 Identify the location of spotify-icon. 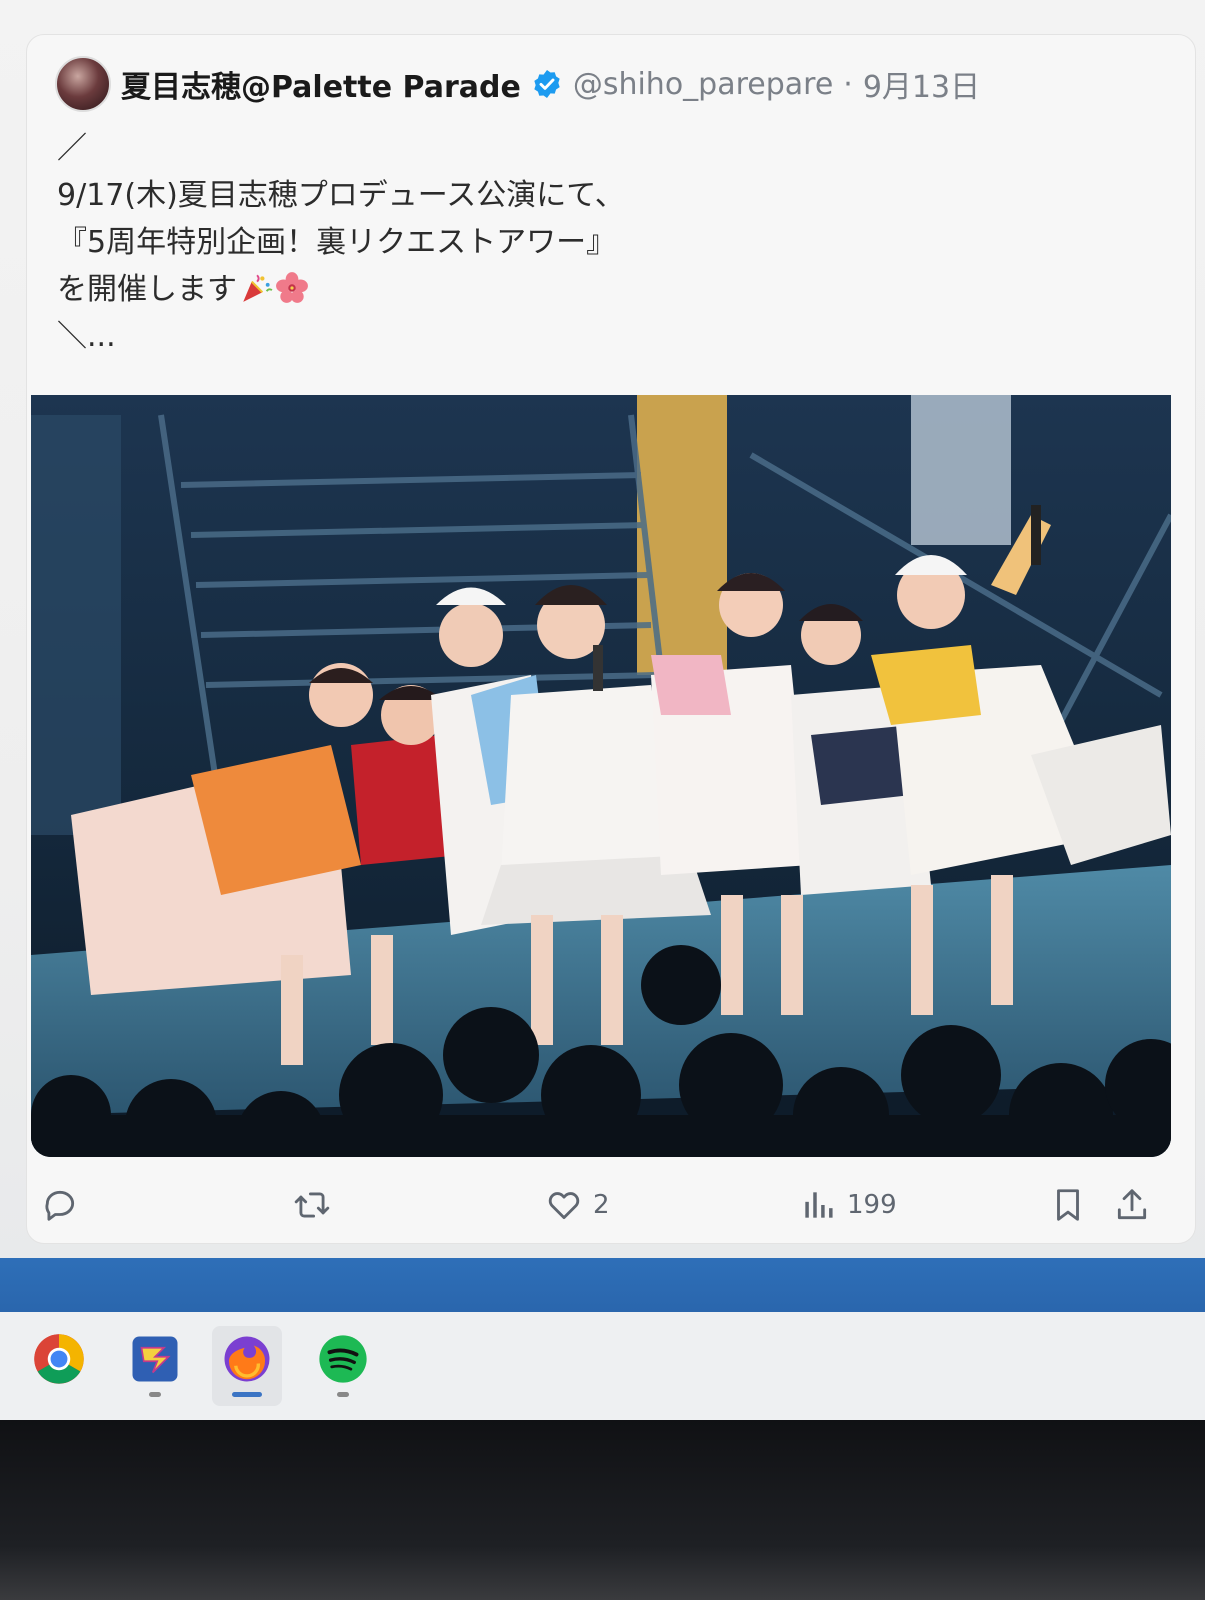
(343, 1359).